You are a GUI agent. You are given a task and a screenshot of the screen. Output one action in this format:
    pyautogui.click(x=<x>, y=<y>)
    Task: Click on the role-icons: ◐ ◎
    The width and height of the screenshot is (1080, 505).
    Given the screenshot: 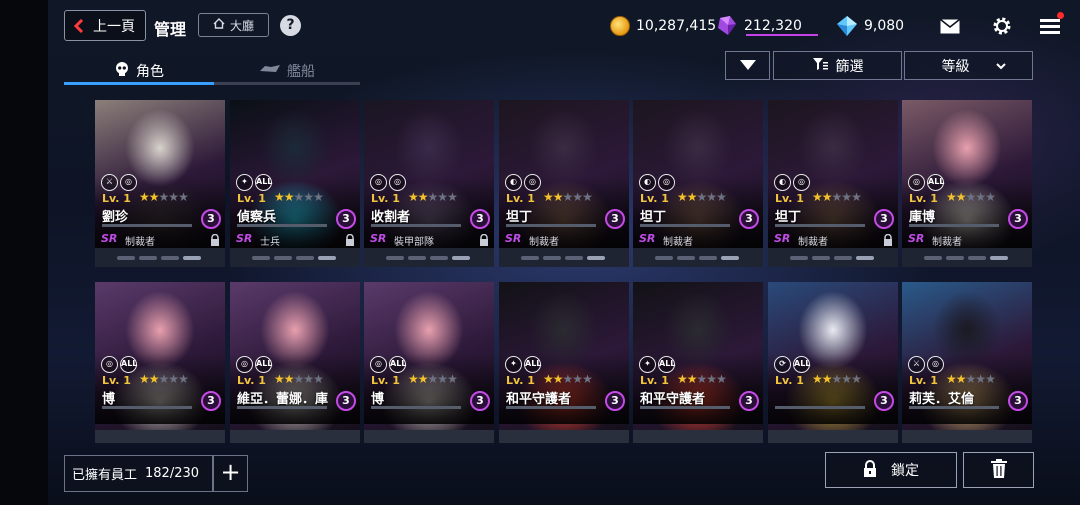 What is the action you would take?
    pyautogui.click(x=523, y=182)
    